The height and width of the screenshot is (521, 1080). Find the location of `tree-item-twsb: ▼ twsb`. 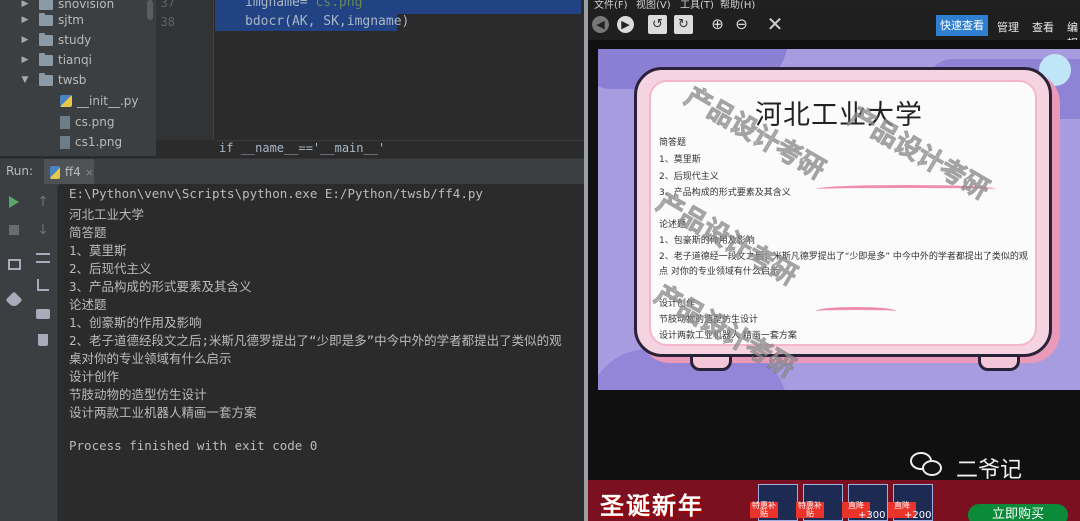

tree-item-twsb: ▼ twsb is located at coordinates (53, 80).